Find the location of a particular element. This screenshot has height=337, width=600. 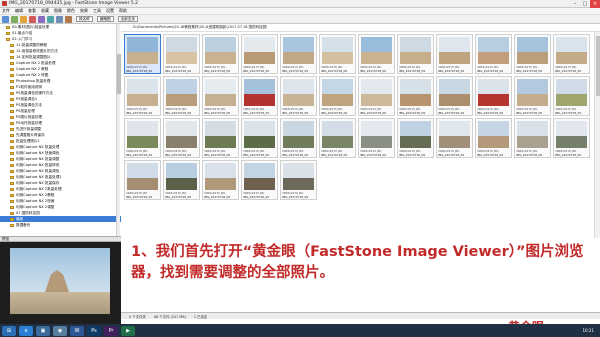

taskbar-app-icon: ◉ is located at coordinates (60, 330).